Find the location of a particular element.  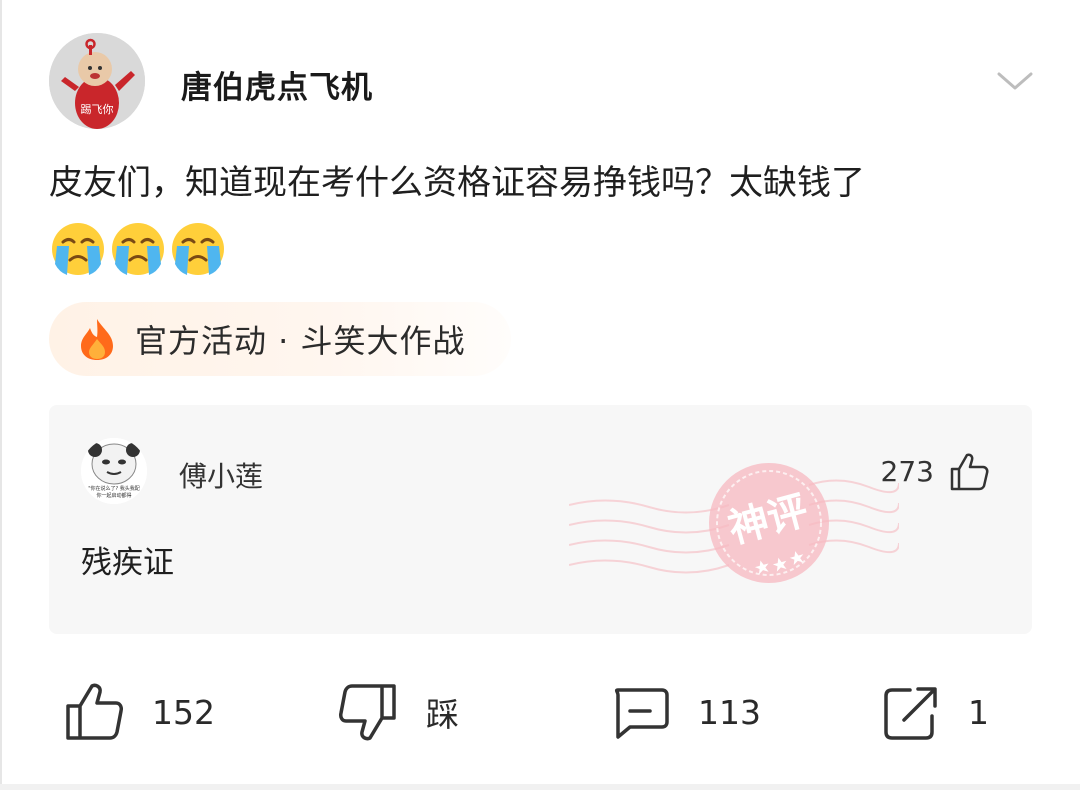

comment-text: 残疾证 is located at coordinates (127, 563).